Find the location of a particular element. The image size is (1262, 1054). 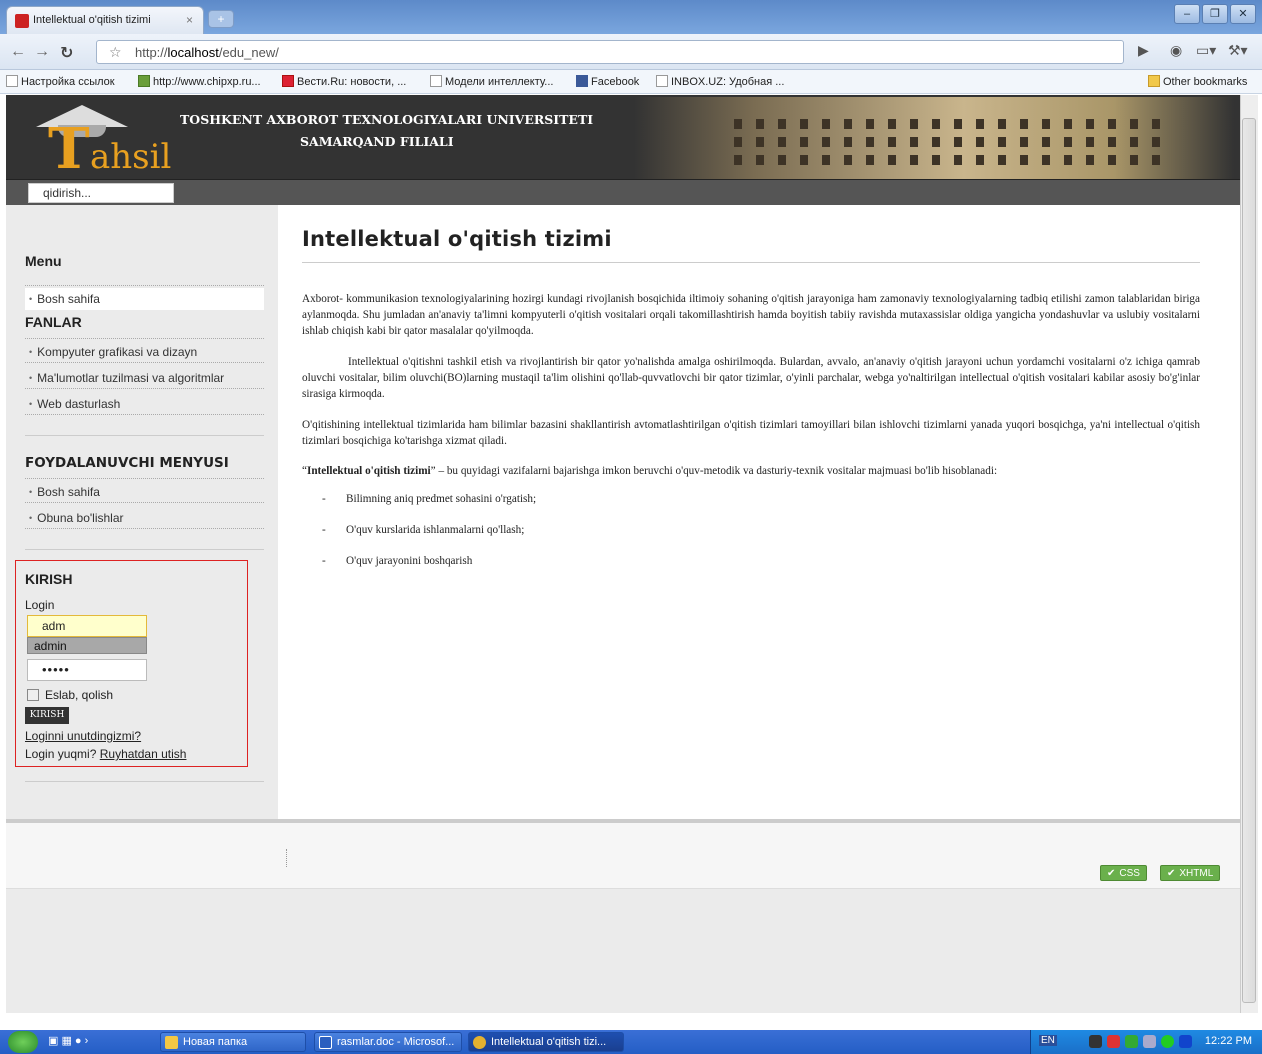

login-submit-button: KIRISH is located at coordinates (47, 715).